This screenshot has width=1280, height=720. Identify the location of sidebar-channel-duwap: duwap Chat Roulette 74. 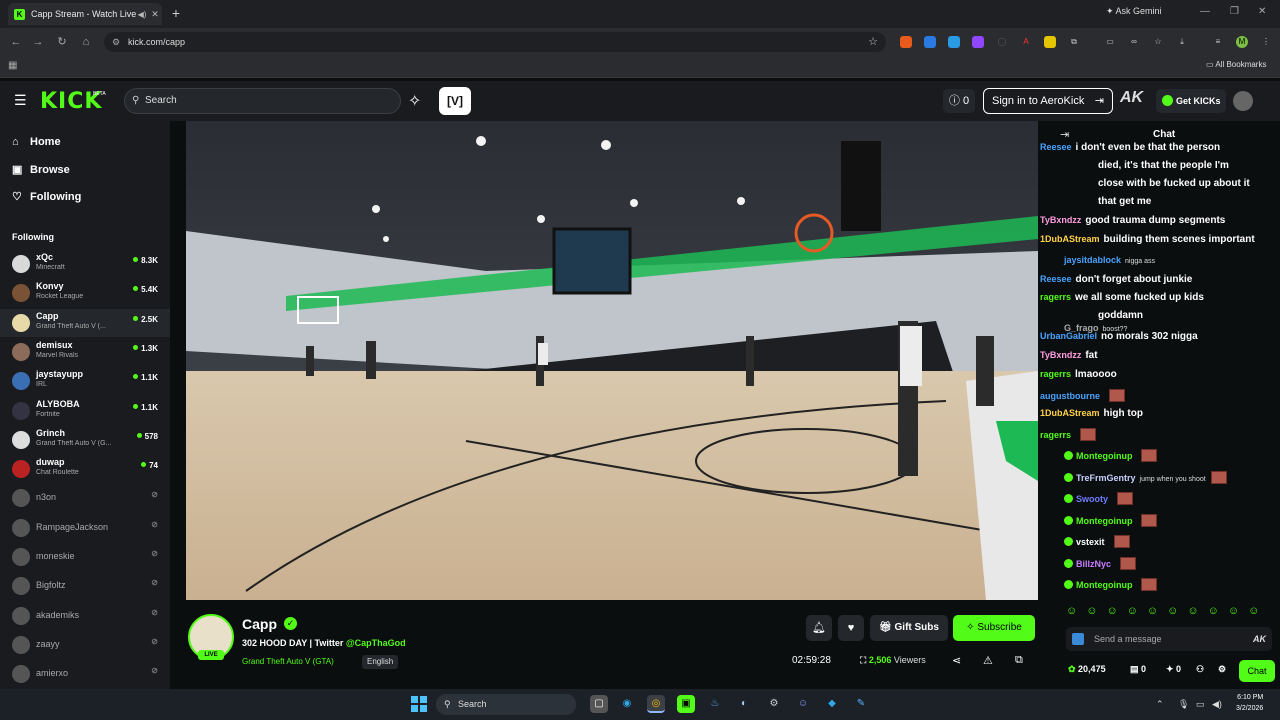
(85, 469).